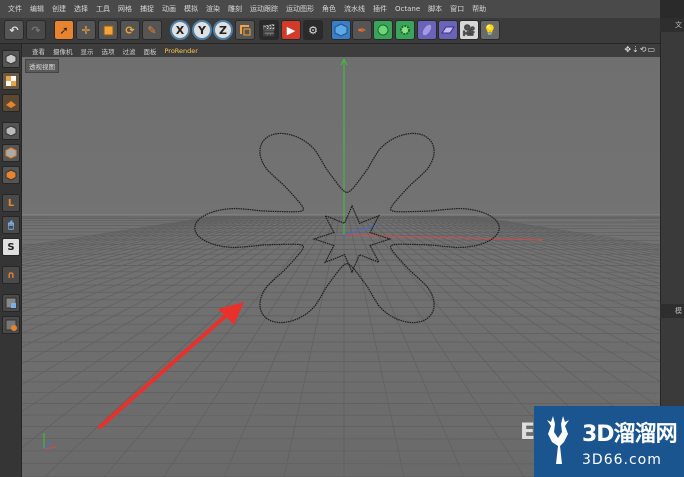 The height and width of the screenshot is (477, 684). What do you see at coordinates (672, 25) in the screenshot?
I see `object-manager-tab: 文` at bounding box center [672, 25].